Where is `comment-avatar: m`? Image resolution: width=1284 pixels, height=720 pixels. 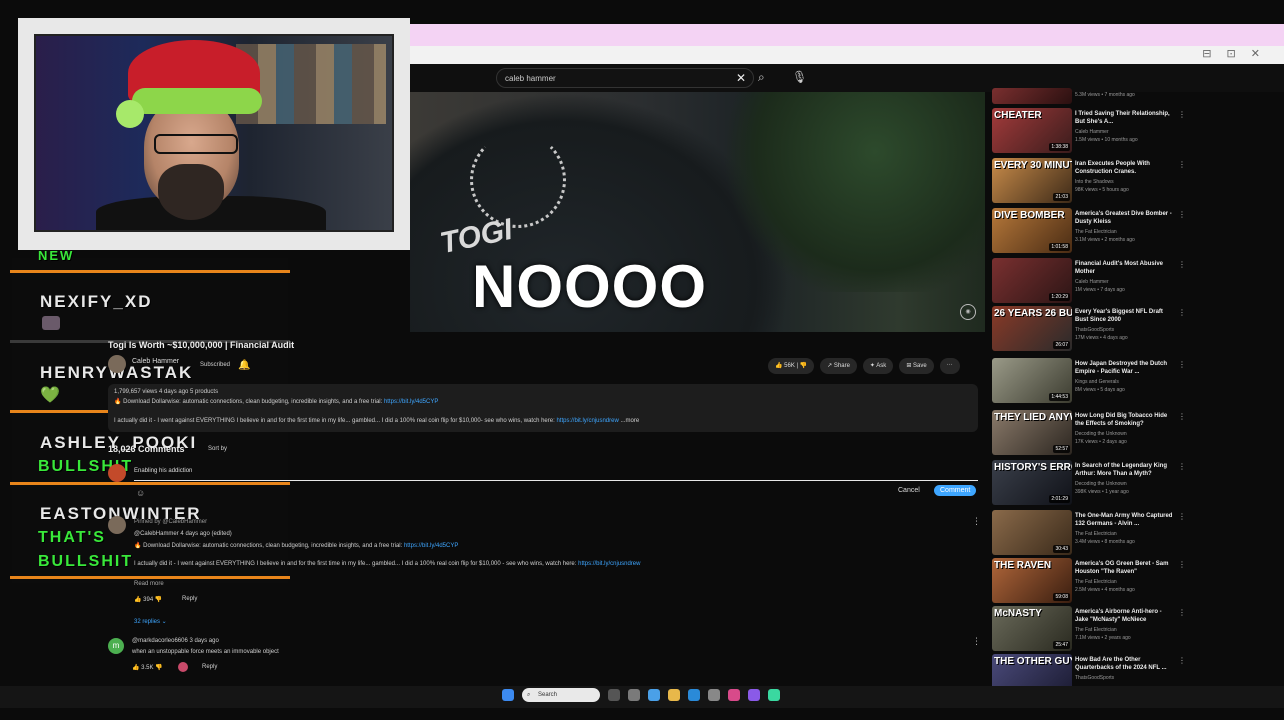
comment-avatar: m is located at coordinates (116, 646).